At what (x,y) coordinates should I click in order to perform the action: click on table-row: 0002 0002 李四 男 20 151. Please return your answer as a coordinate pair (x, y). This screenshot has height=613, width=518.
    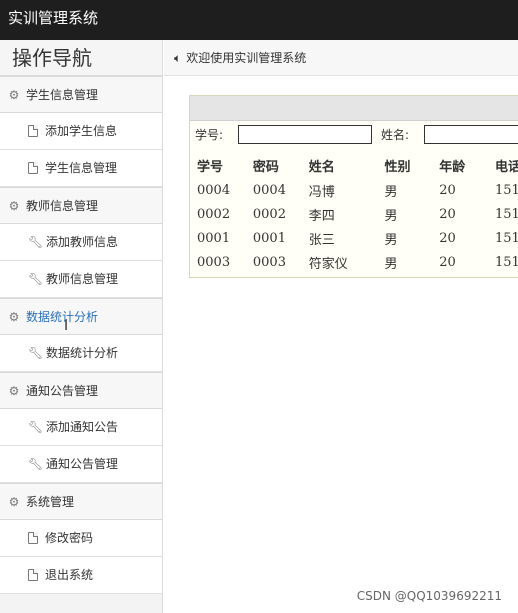
    Looking at the image, I should click on (354, 214).